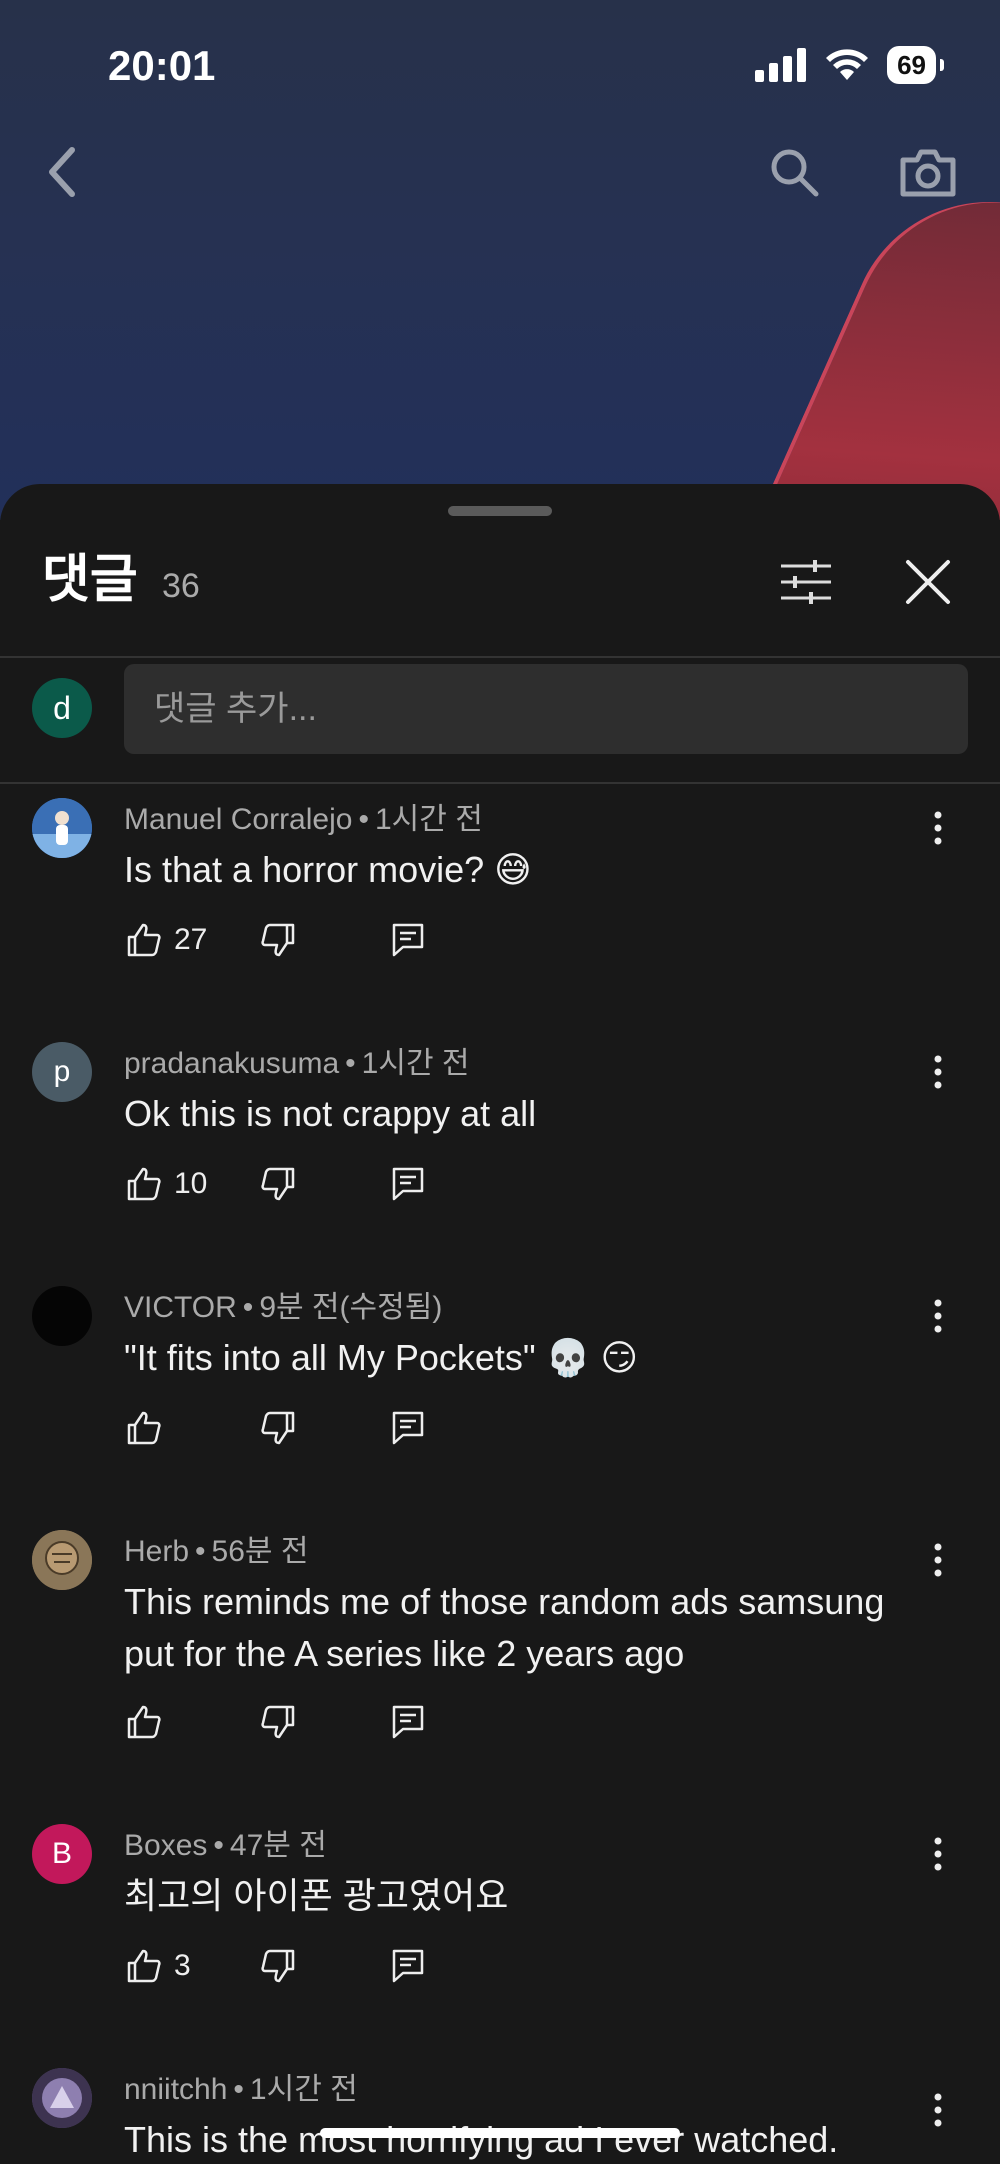  I want to click on comment-actions: 27, so click(276, 940).